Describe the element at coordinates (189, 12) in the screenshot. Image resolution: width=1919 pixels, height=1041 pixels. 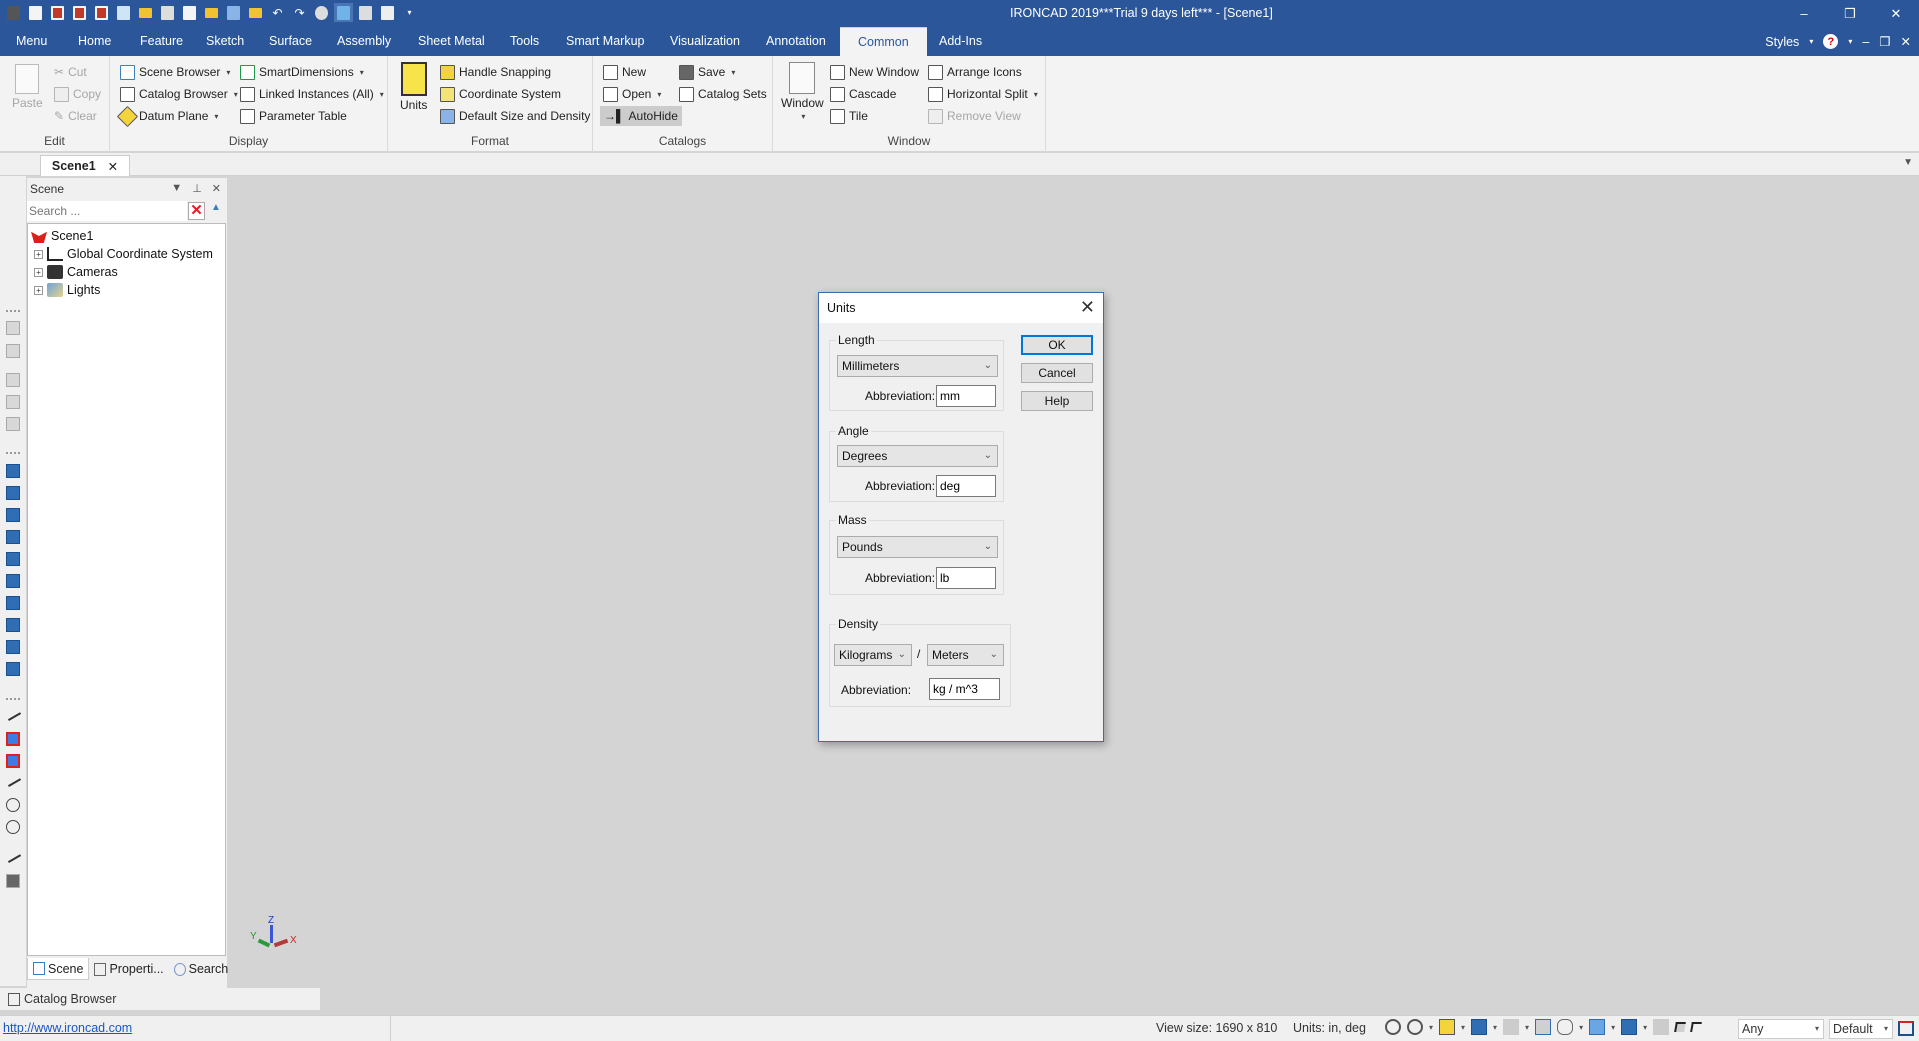
I see `edit-icon` at that location.